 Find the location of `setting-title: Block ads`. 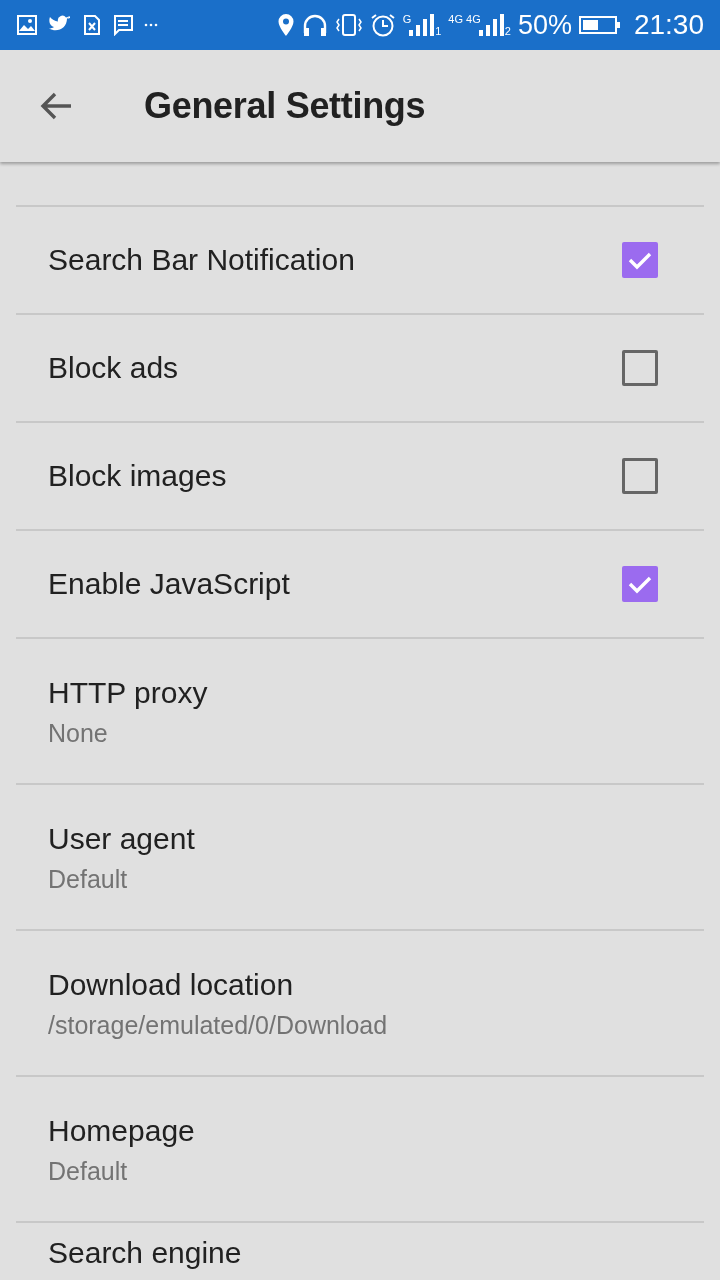

setting-title: Block ads is located at coordinates (113, 368).